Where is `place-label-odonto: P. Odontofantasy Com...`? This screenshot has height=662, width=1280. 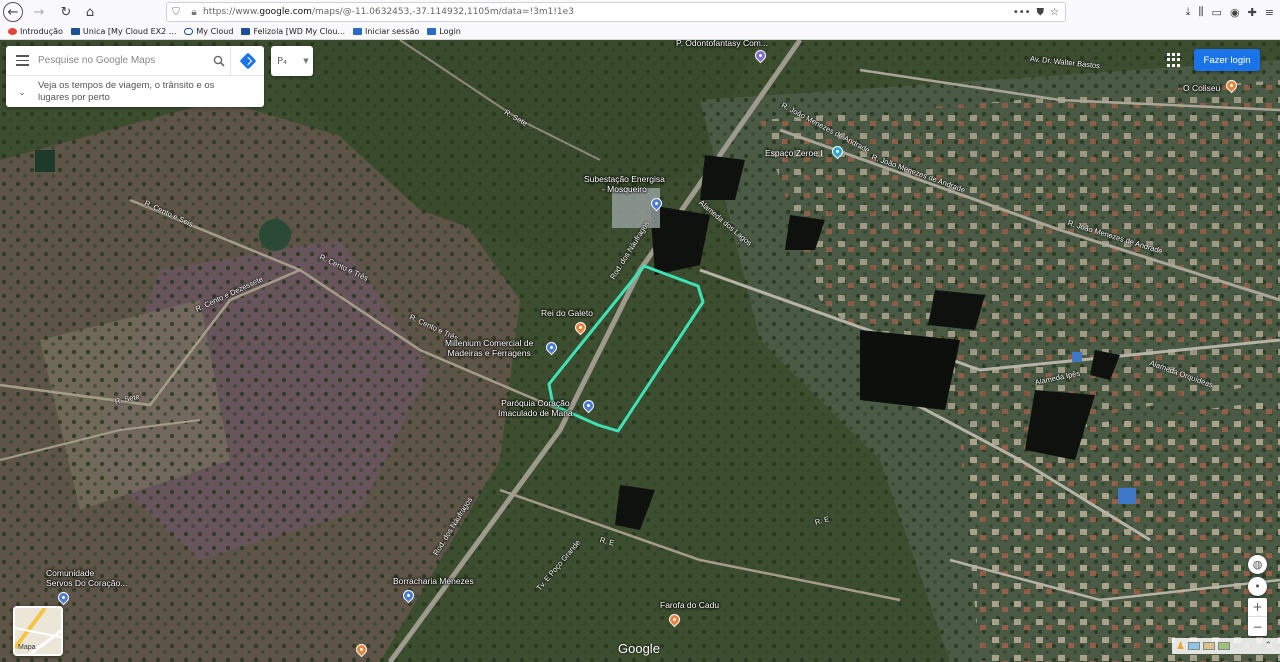 place-label-odonto: P. Odontofantasy Com... is located at coordinates (722, 44).